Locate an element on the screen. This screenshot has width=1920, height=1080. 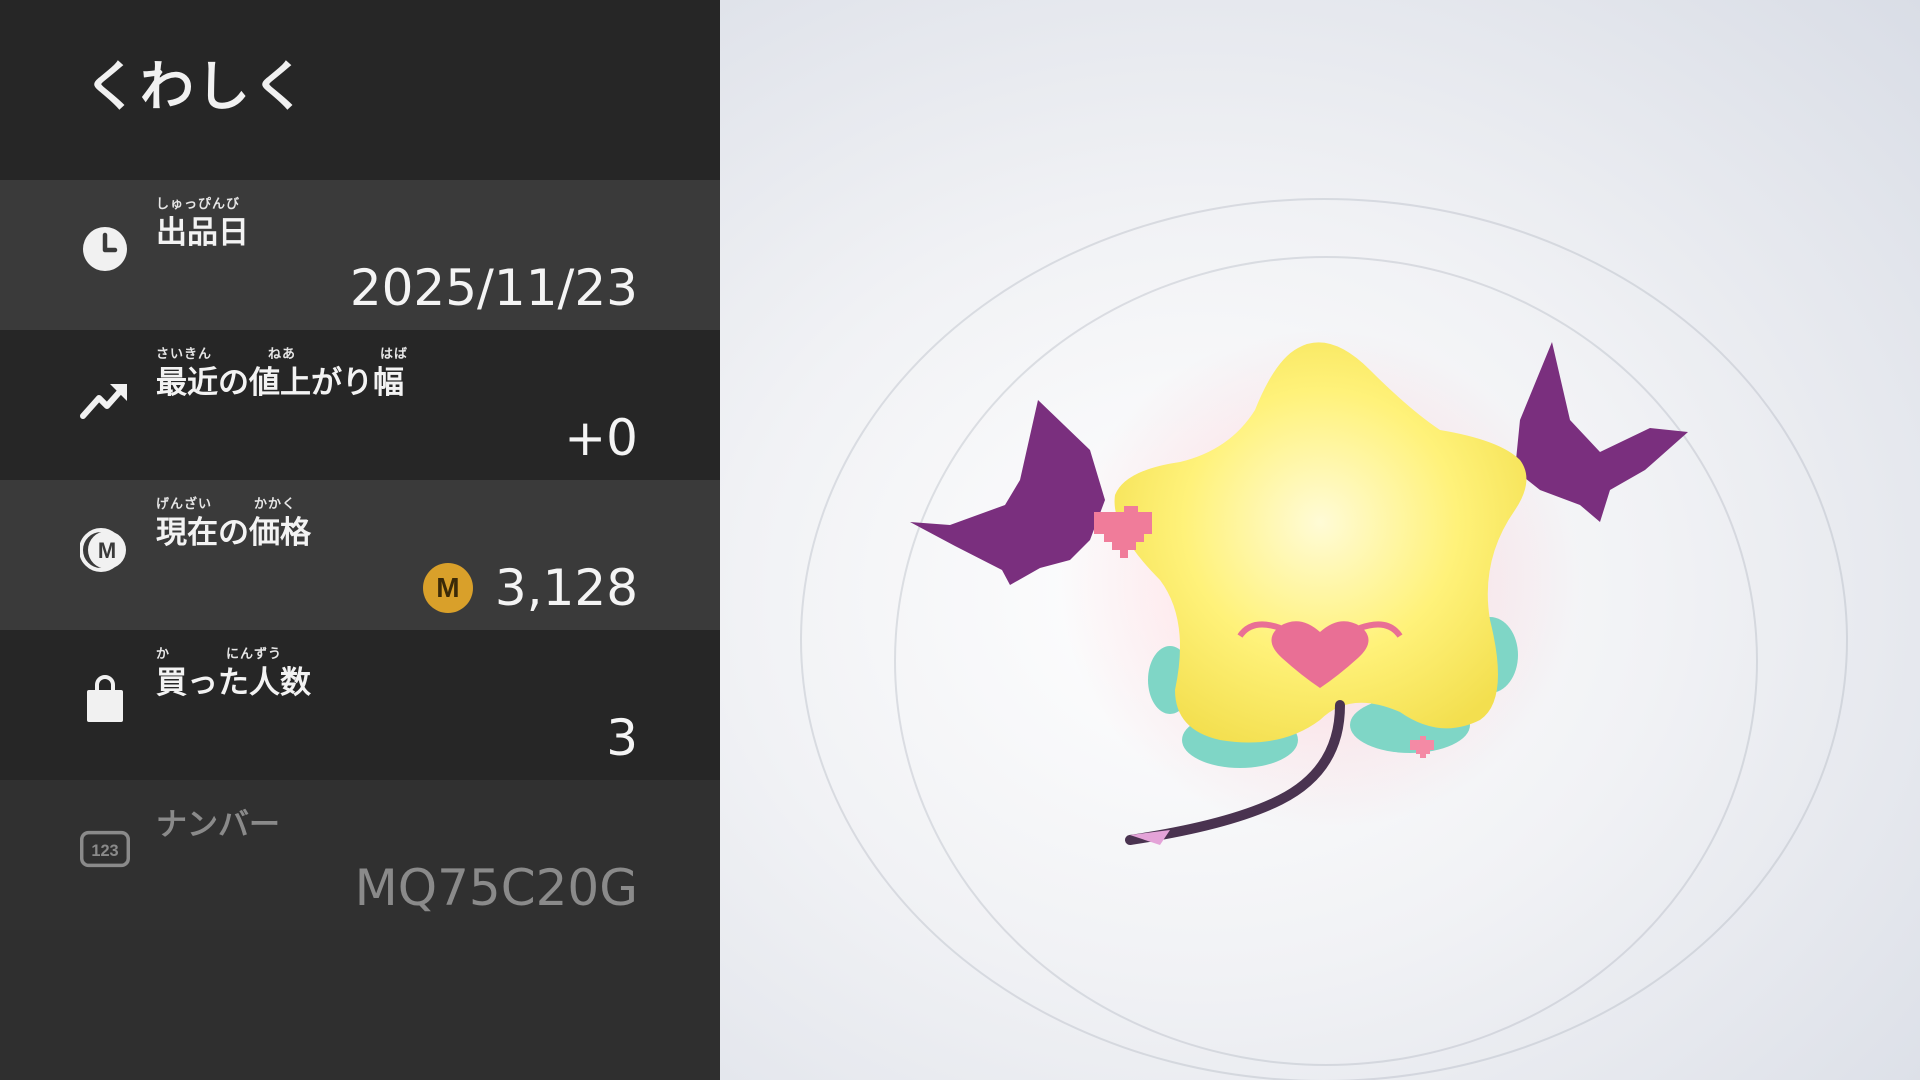
panel-title: くわしく is located at coordinates (196, 86).